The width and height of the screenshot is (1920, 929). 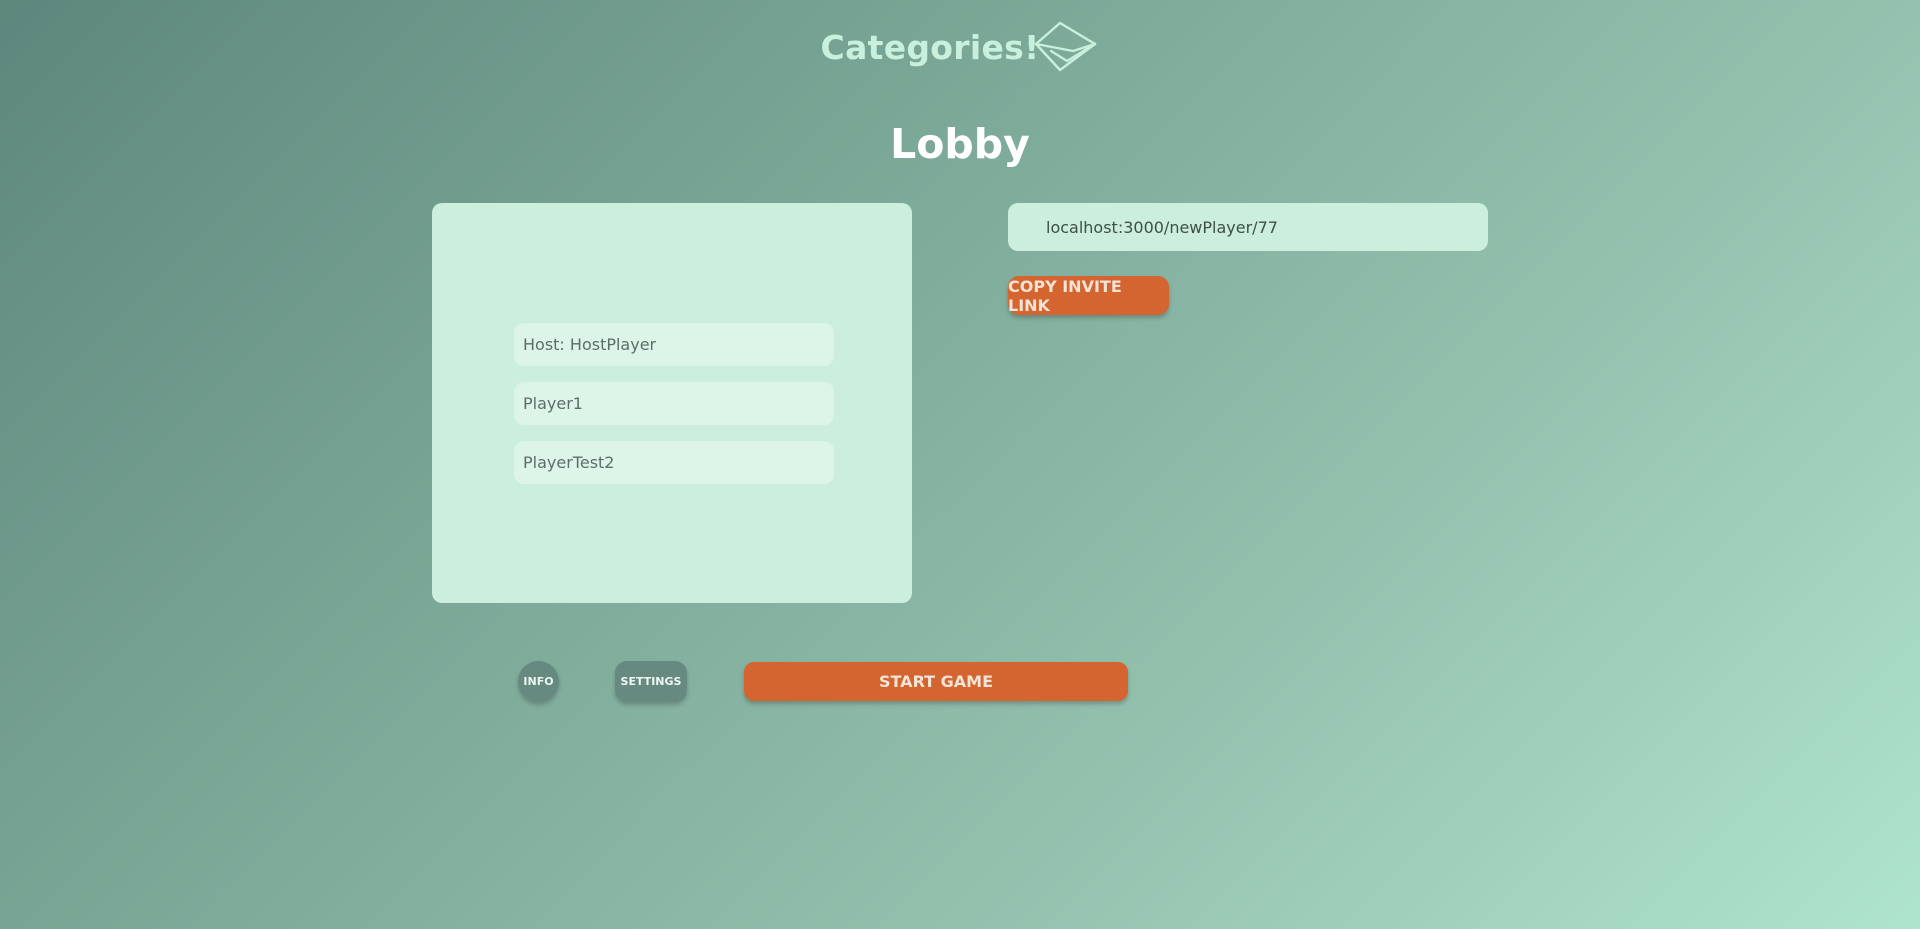 I want to click on paper-plane-envelope-icon, so click(x=1066, y=46).